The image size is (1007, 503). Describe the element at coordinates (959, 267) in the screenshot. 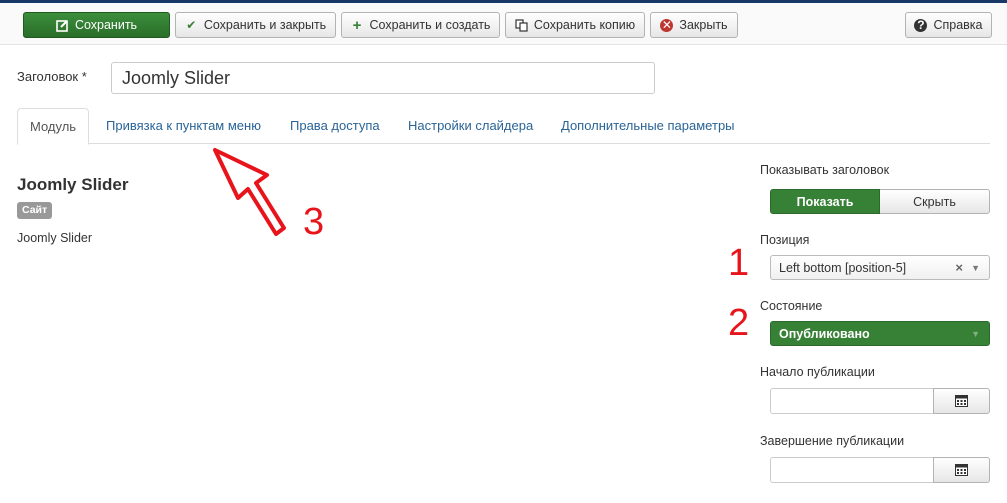

I see `clear-icon: ×` at that location.